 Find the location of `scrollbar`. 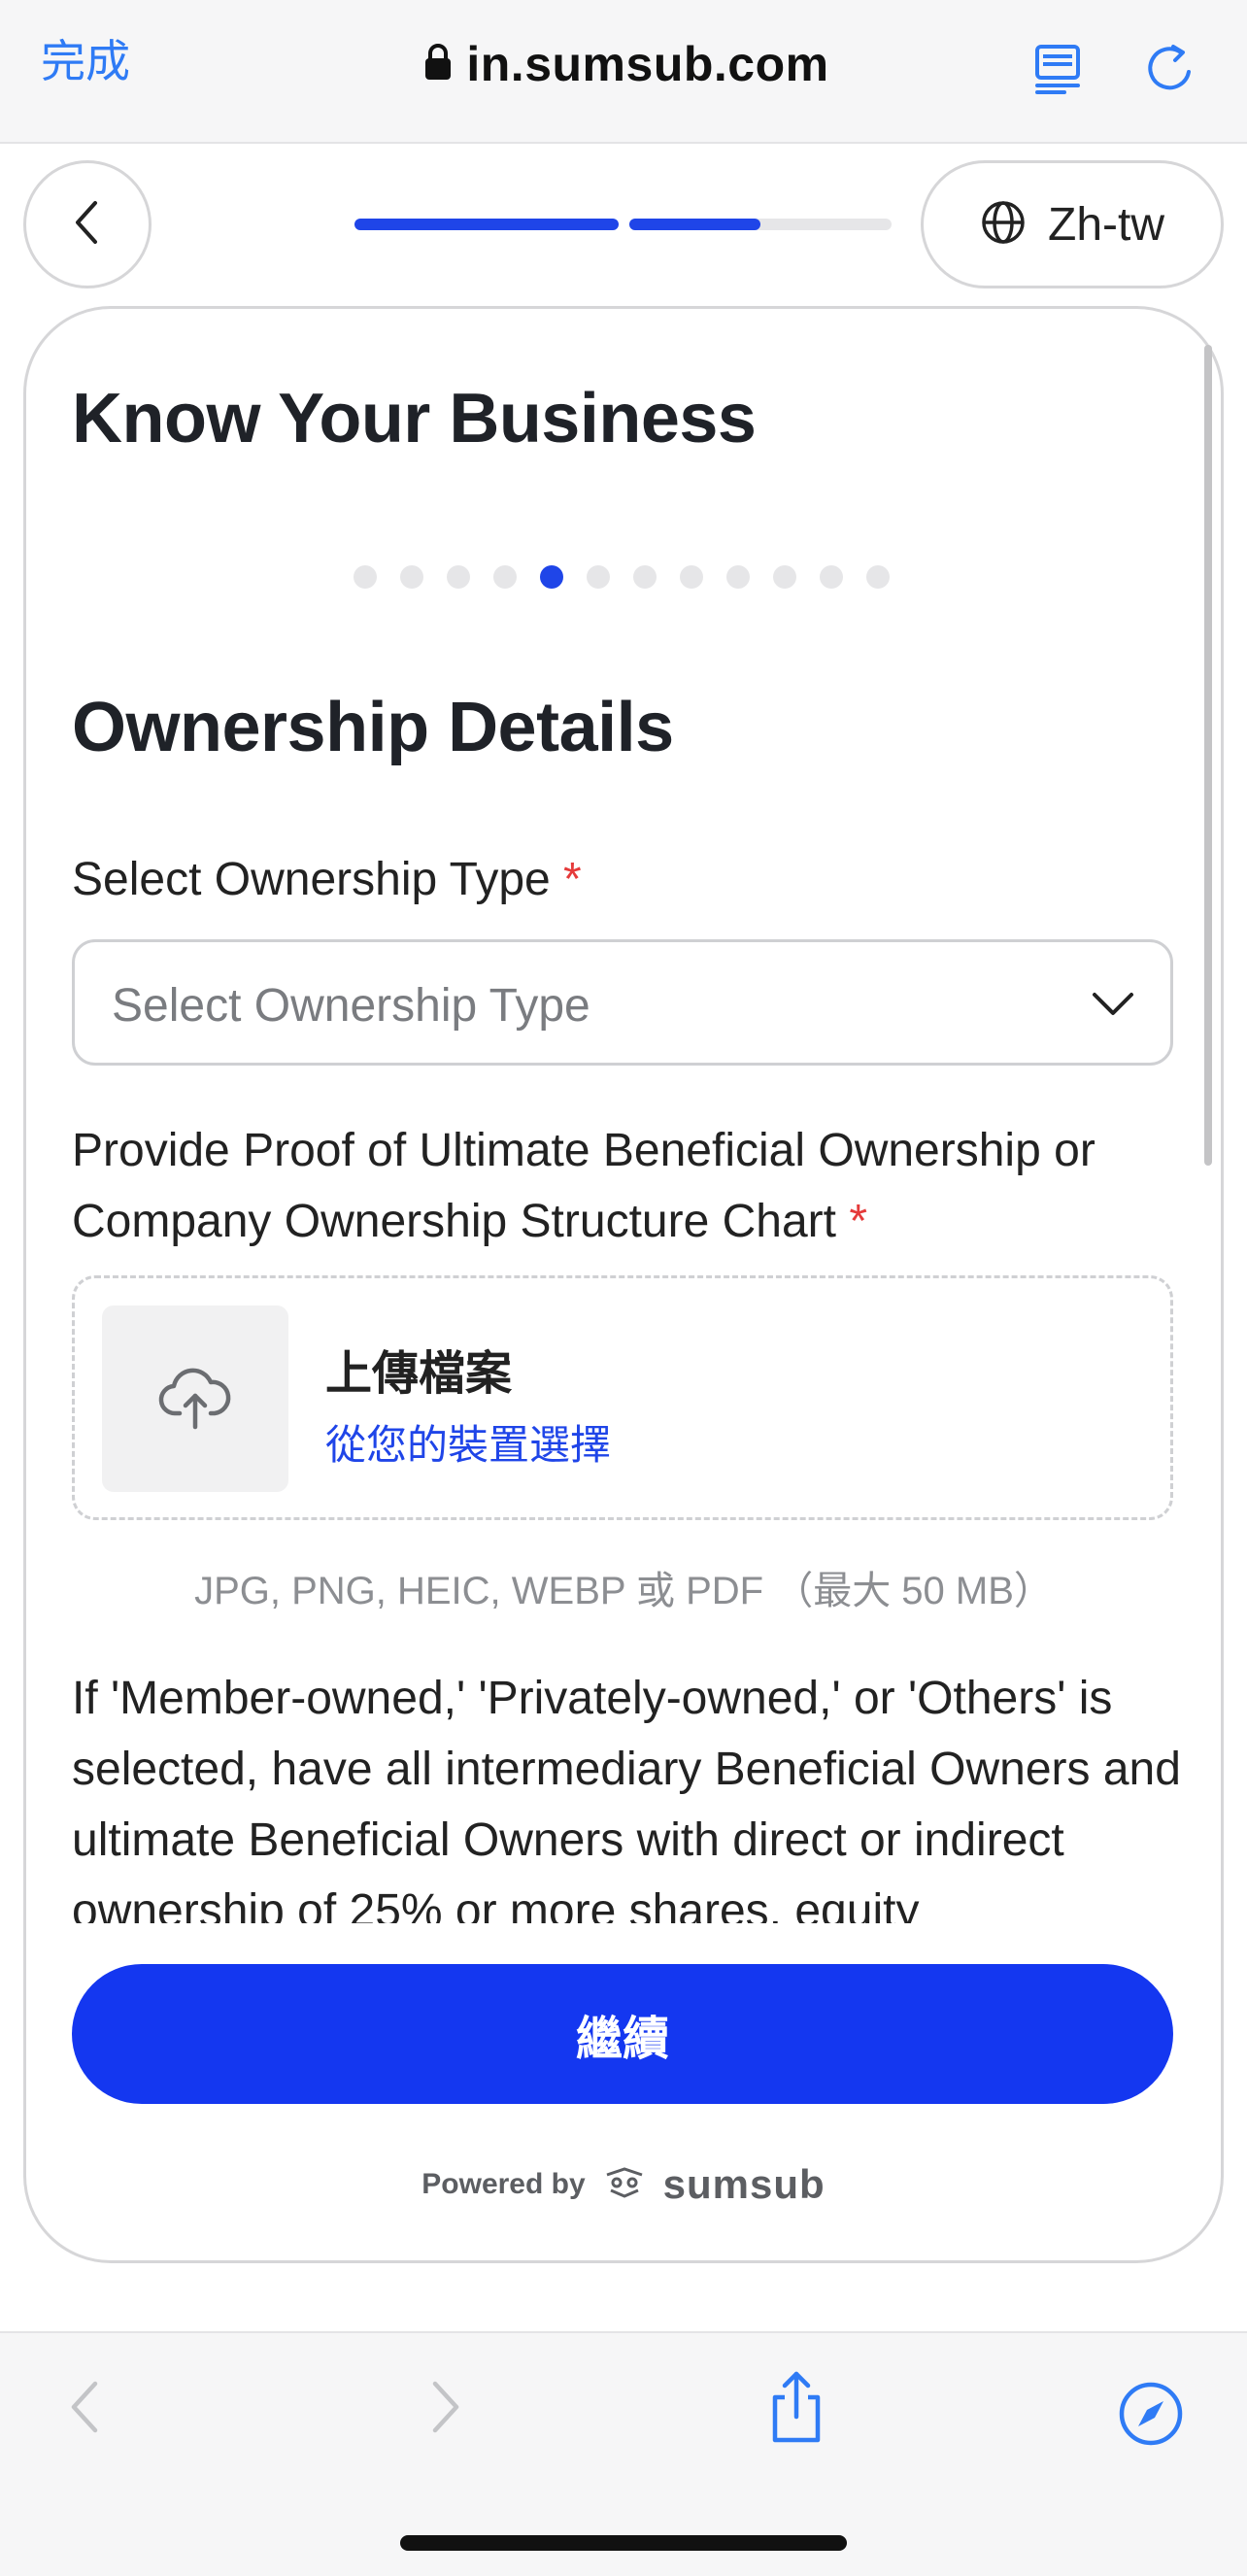

scrollbar is located at coordinates (1208, 755).